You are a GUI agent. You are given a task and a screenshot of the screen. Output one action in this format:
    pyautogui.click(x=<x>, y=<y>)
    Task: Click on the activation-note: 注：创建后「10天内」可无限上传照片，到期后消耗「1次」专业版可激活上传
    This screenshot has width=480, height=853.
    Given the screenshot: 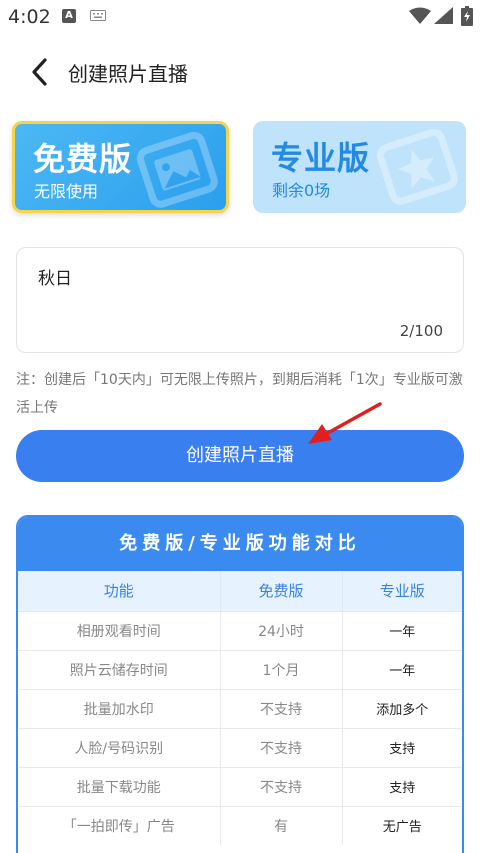 What is the action you would take?
    pyautogui.click(x=239, y=394)
    